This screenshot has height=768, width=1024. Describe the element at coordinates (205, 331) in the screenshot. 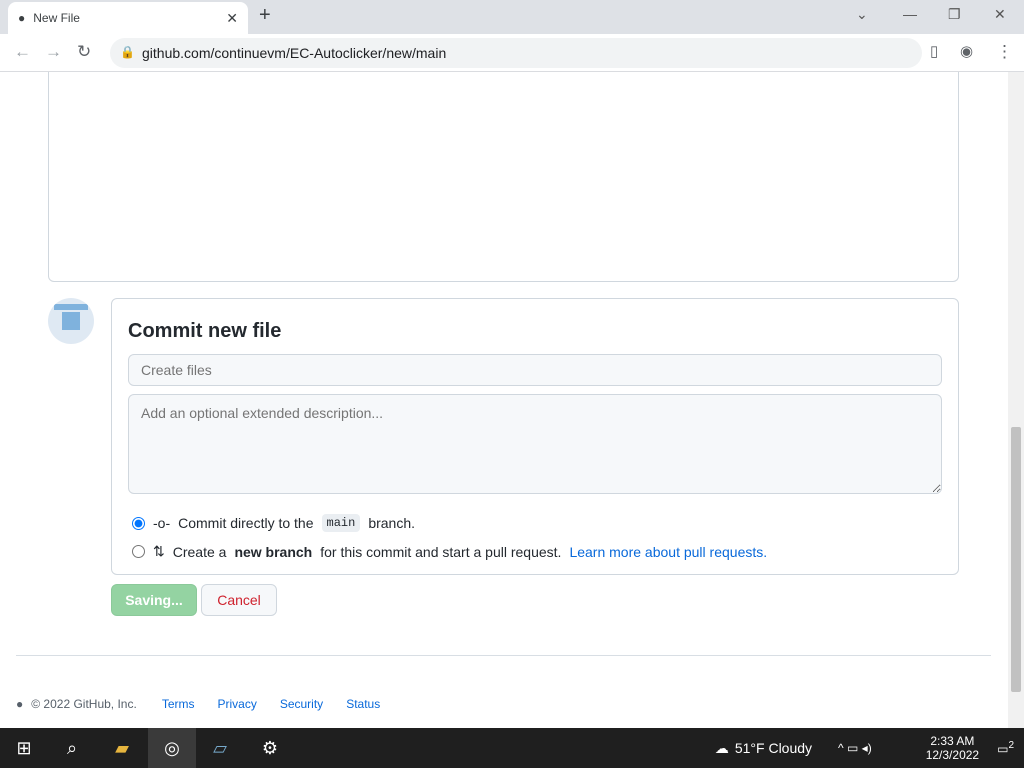

I see `commit-heading: Commit new file` at that location.